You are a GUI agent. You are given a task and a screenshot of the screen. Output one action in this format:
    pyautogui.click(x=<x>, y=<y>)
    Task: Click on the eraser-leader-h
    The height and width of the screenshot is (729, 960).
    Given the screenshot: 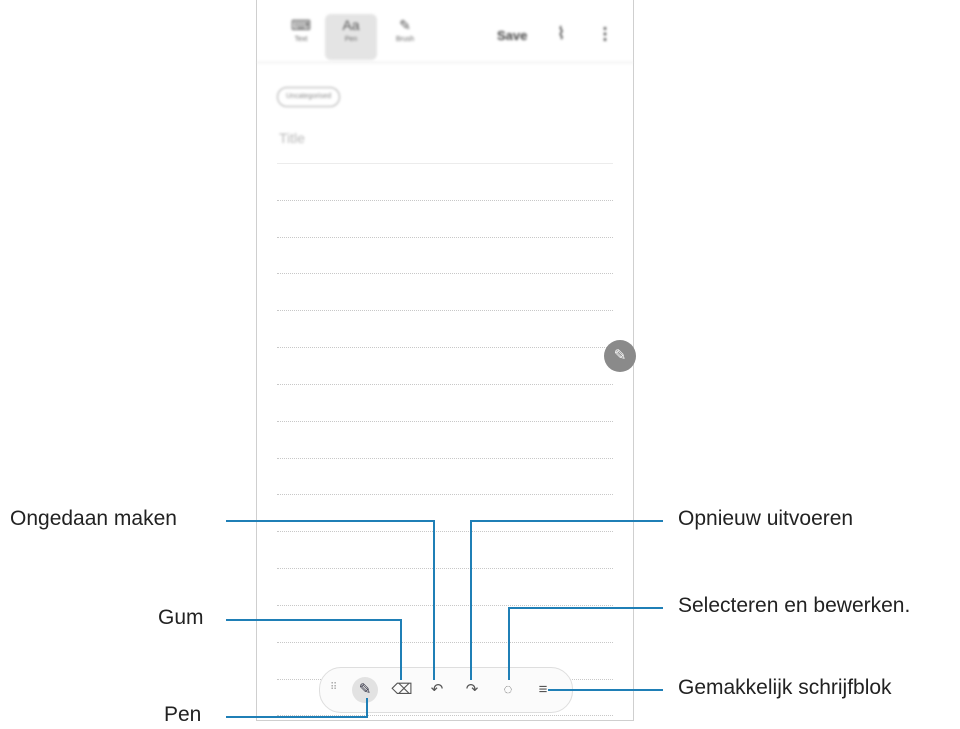 What is the action you would take?
    pyautogui.click(x=314, y=620)
    